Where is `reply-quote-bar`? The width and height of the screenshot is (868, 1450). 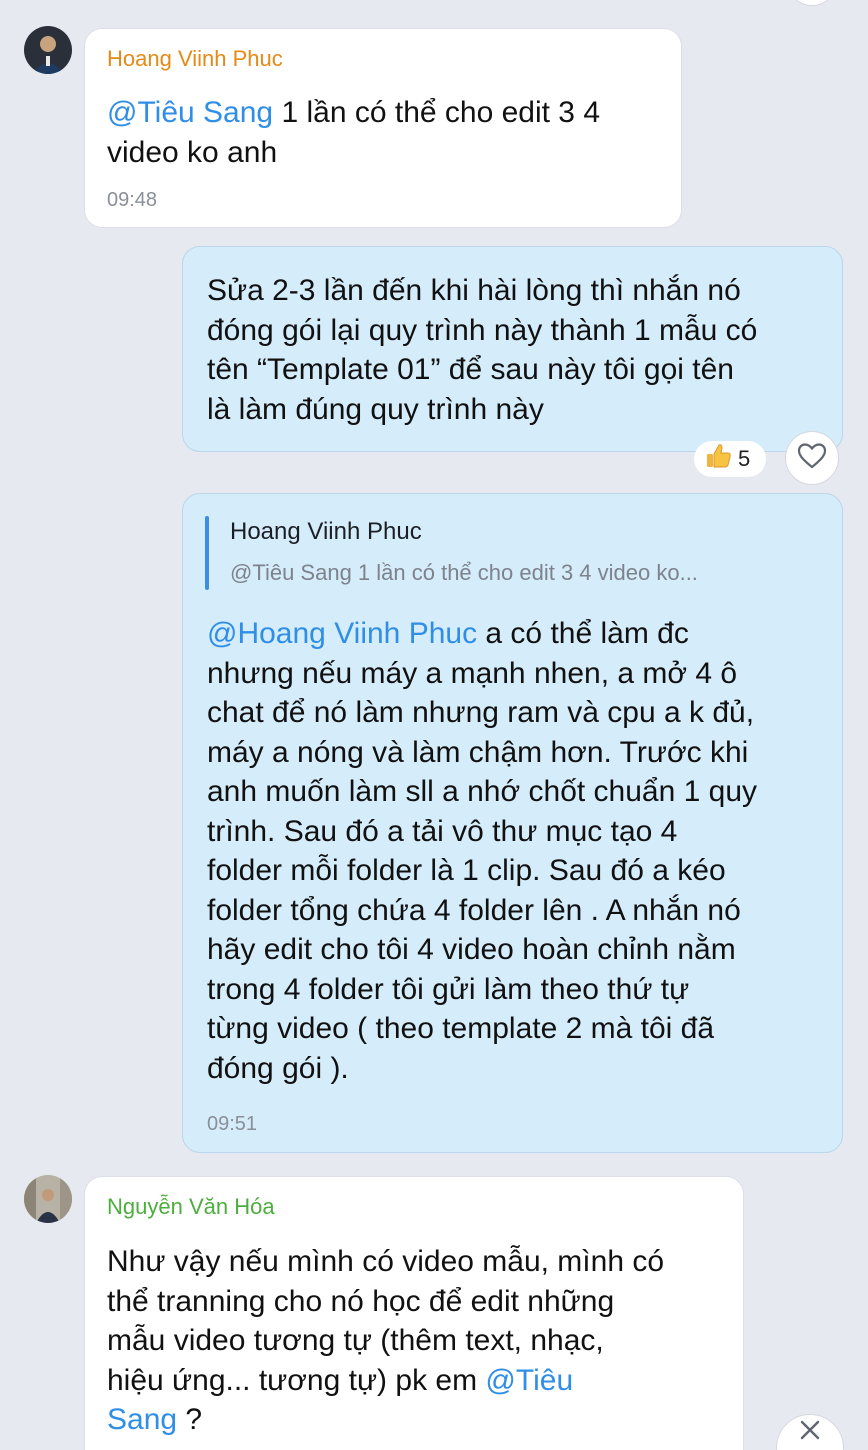 reply-quote-bar is located at coordinates (207, 553).